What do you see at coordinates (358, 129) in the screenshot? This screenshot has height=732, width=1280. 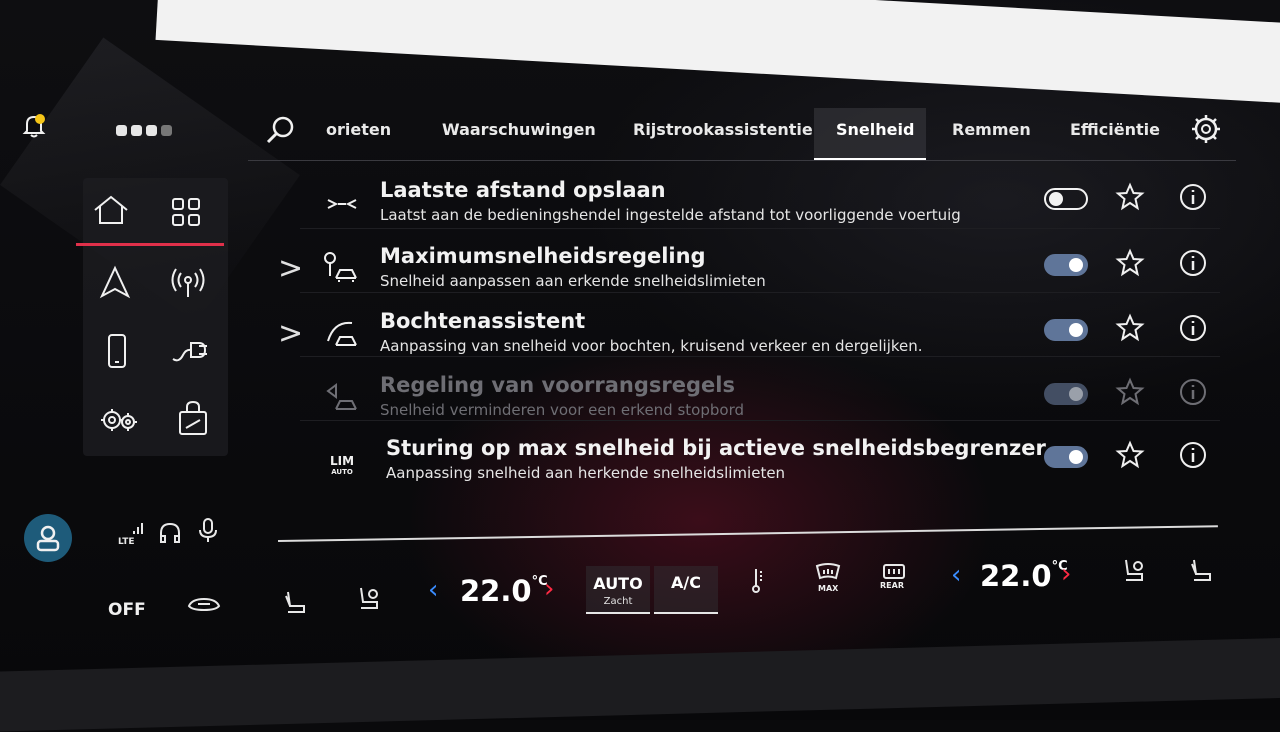 I see `tab-favorieten: orieten` at bounding box center [358, 129].